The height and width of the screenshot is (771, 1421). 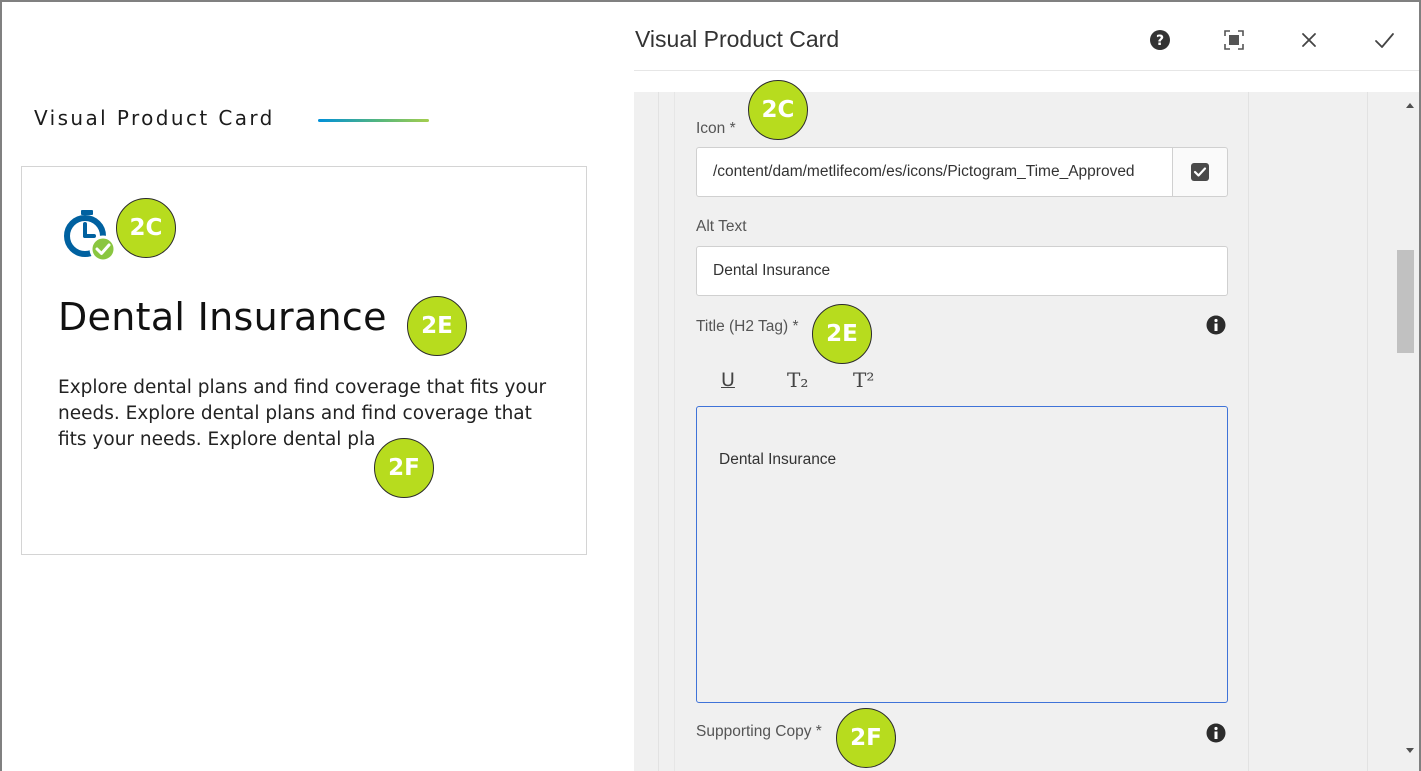 What do you see at coordinates (862, 380) in the screenshot?
I see `superscript-button: T²` at bounding box center [862, 380].